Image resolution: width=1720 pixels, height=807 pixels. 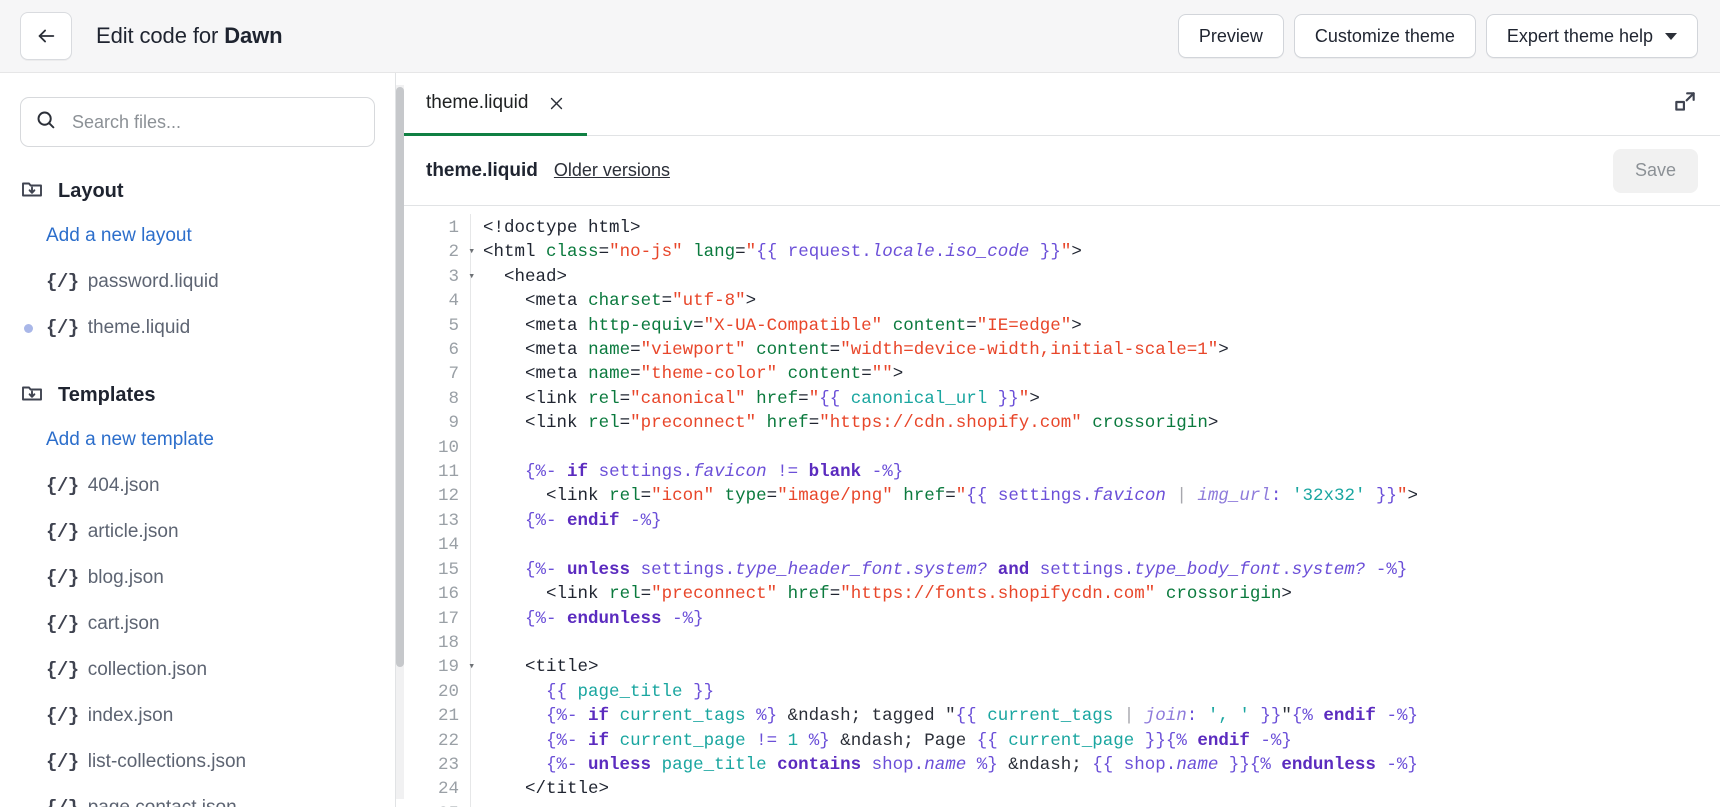 I want to click on line-number: 8, so click(x=453, y=398).